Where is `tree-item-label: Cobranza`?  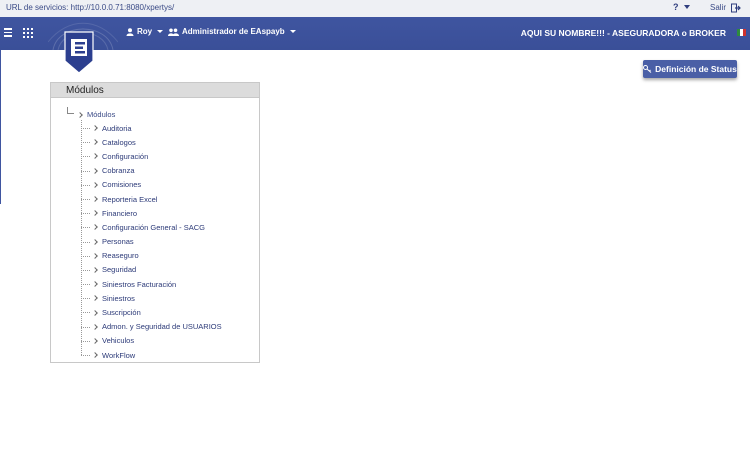 tree-item-label: Cobranza is located at coordinates (118, 171).